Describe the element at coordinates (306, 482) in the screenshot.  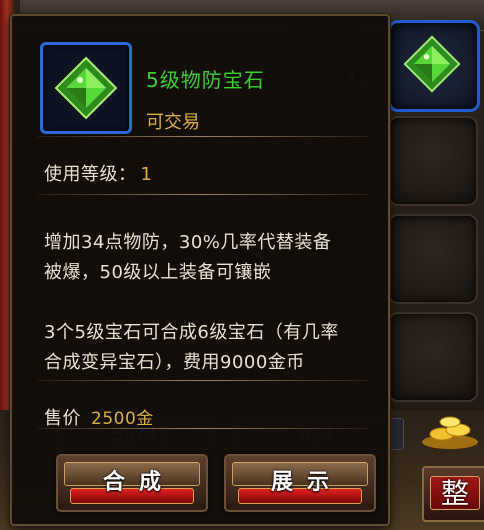
I see `show-button-label: 展示` at that location.